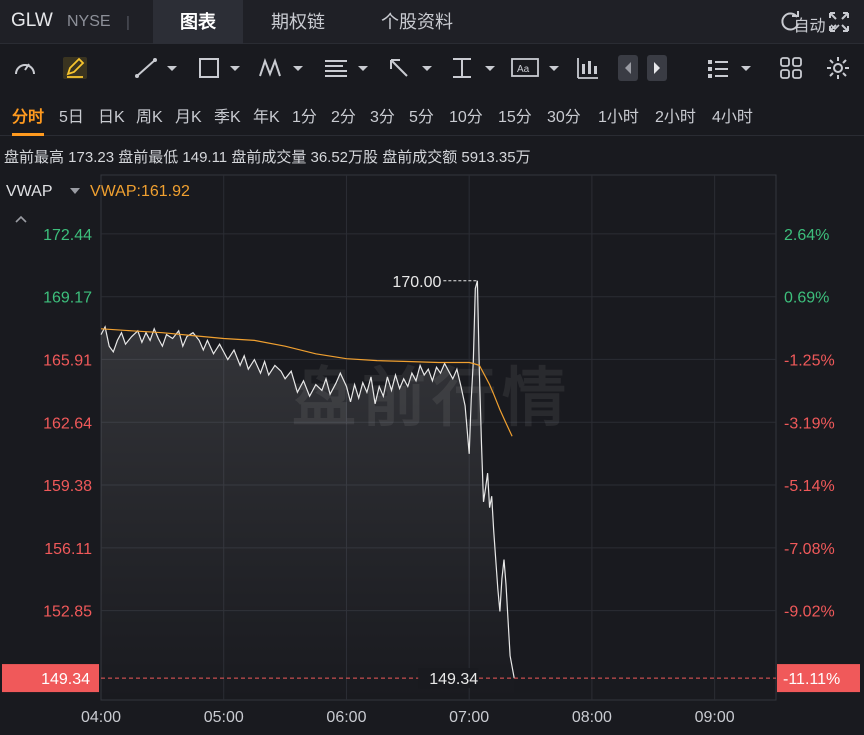  Describe the element at coordinates (346, 717) in the screenshot. I see `x-tick: 06:00` at that location.